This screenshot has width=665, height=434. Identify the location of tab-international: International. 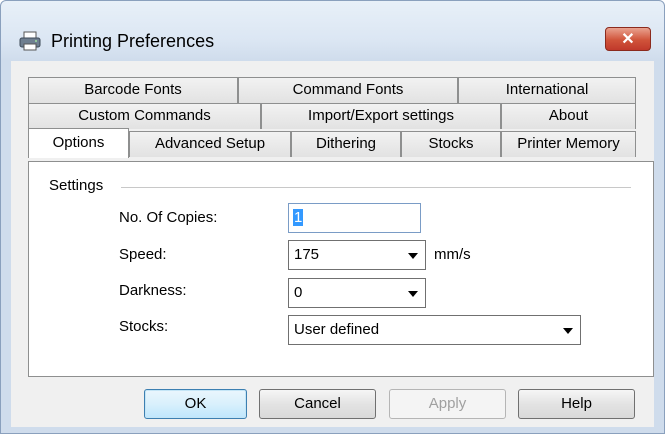
(547, 90).